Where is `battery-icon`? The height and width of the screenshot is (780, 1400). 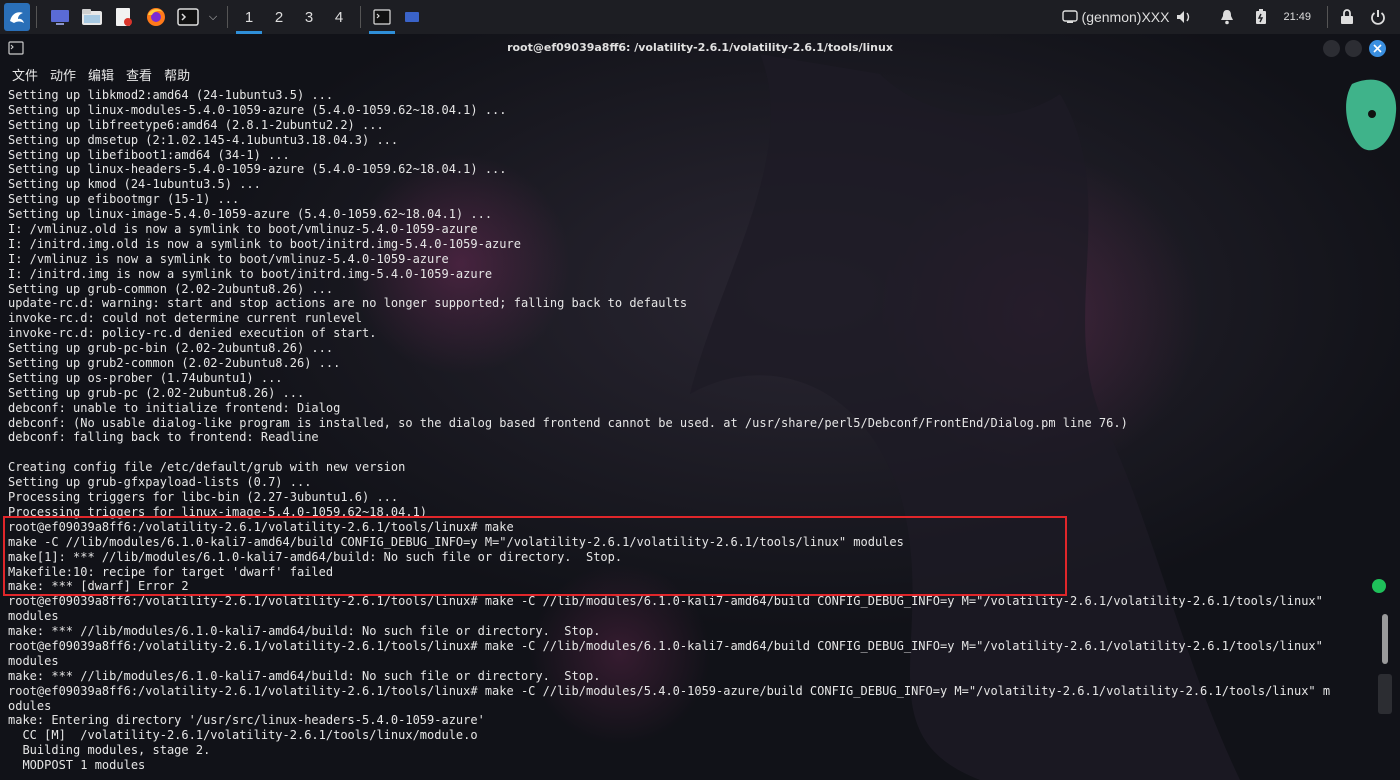
battery-icon is located at coordinates (1261, 17).